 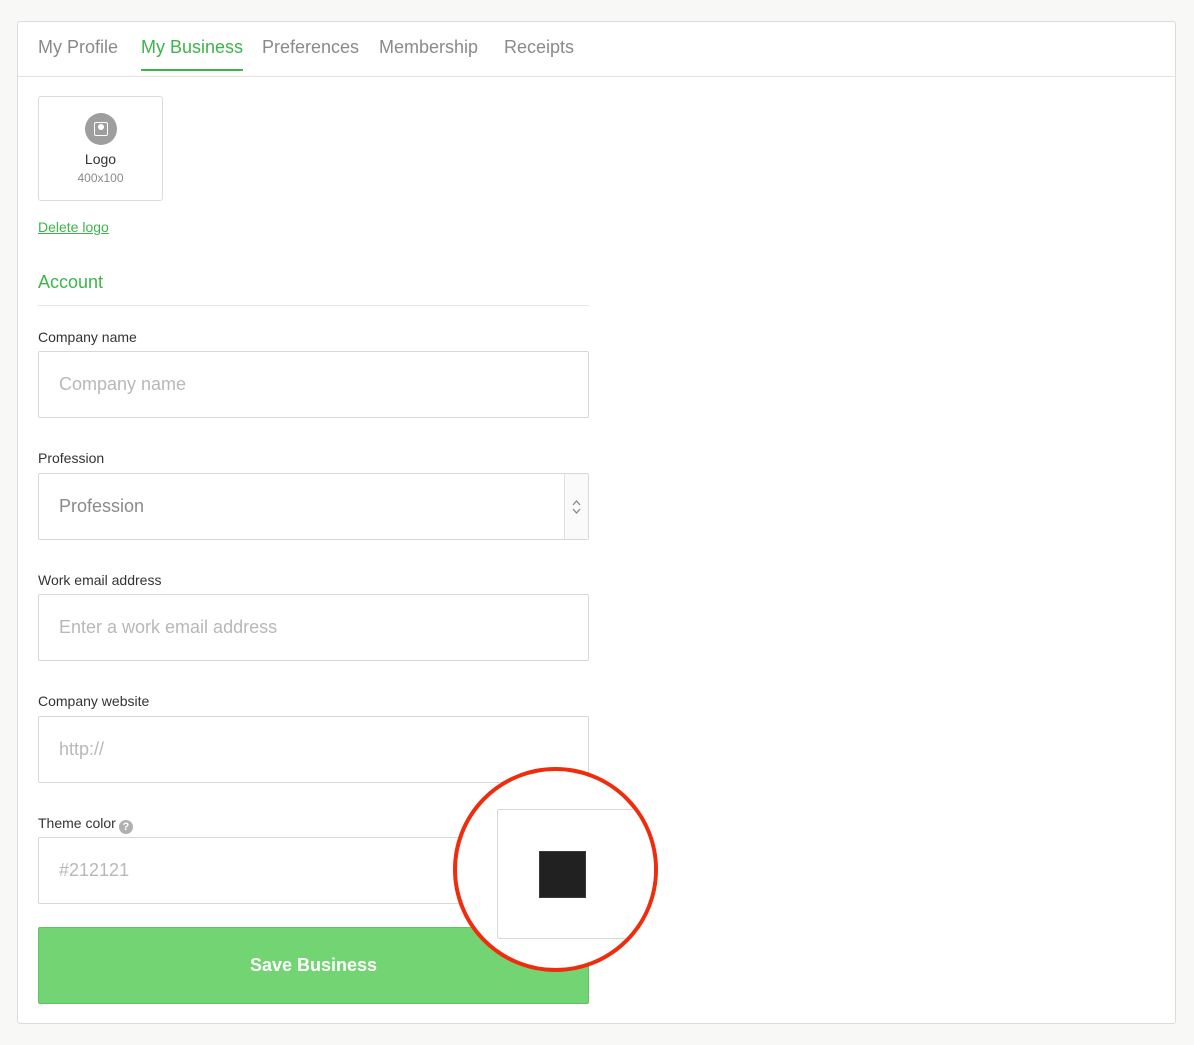 What do you see at coordinates (71, 458) in the screenshot?
I see `profession-label: Profession` at bounding box center [71, 458].